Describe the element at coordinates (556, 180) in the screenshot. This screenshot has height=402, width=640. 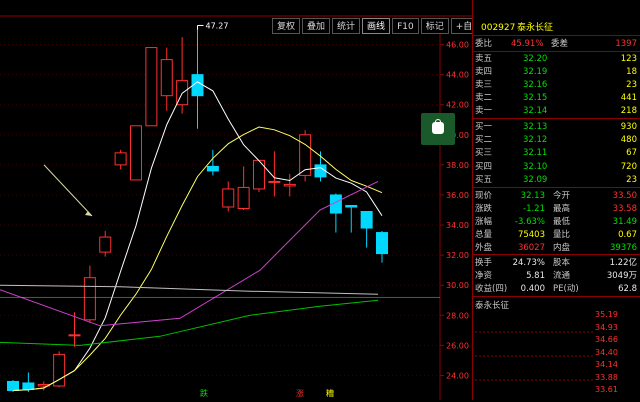
I see `buy-row: 买五 32.09 23` at that location.